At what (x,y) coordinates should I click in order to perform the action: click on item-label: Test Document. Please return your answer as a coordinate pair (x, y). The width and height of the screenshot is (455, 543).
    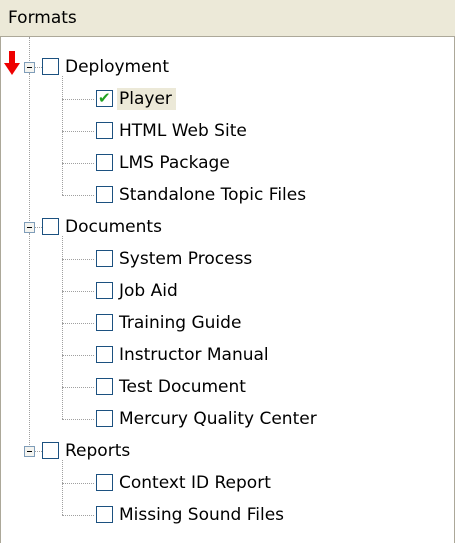
    Looking at the image, I should click on (182, 387).